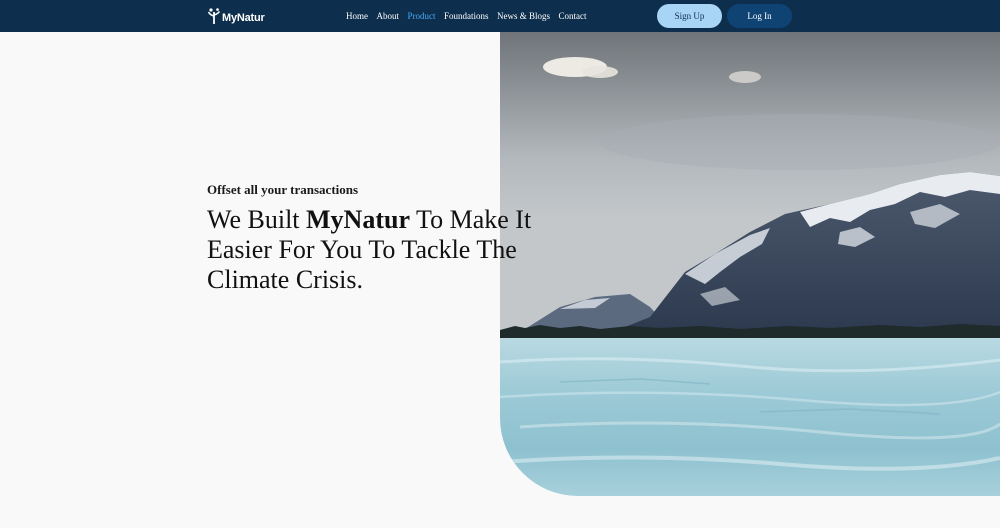  Describe the element at coordinates (214, 16) in the screenshot. I see `logo-icon` at that location.